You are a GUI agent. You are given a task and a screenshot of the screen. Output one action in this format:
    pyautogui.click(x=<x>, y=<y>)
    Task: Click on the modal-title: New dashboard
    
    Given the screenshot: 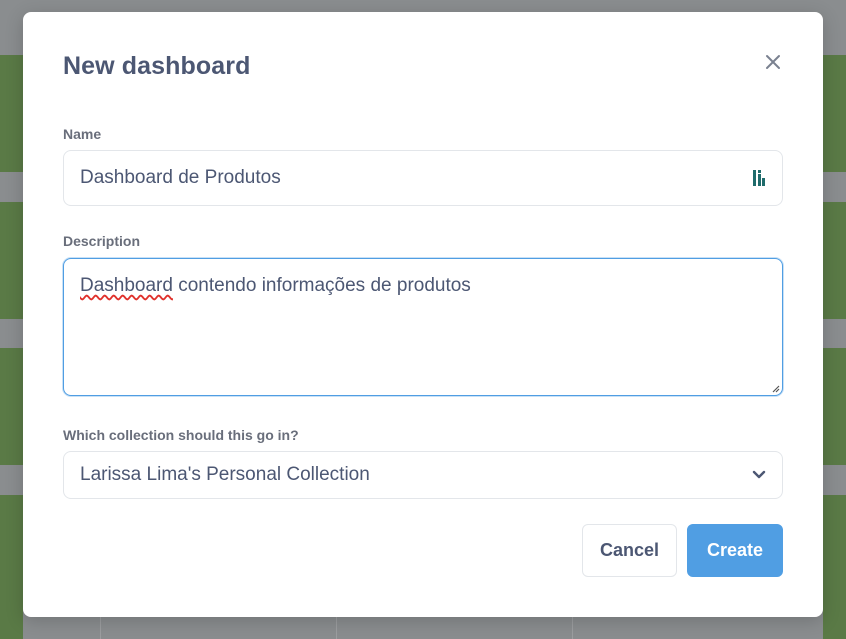 What is the action you would take?
    pyautogui.click(x=157, y=66)
    